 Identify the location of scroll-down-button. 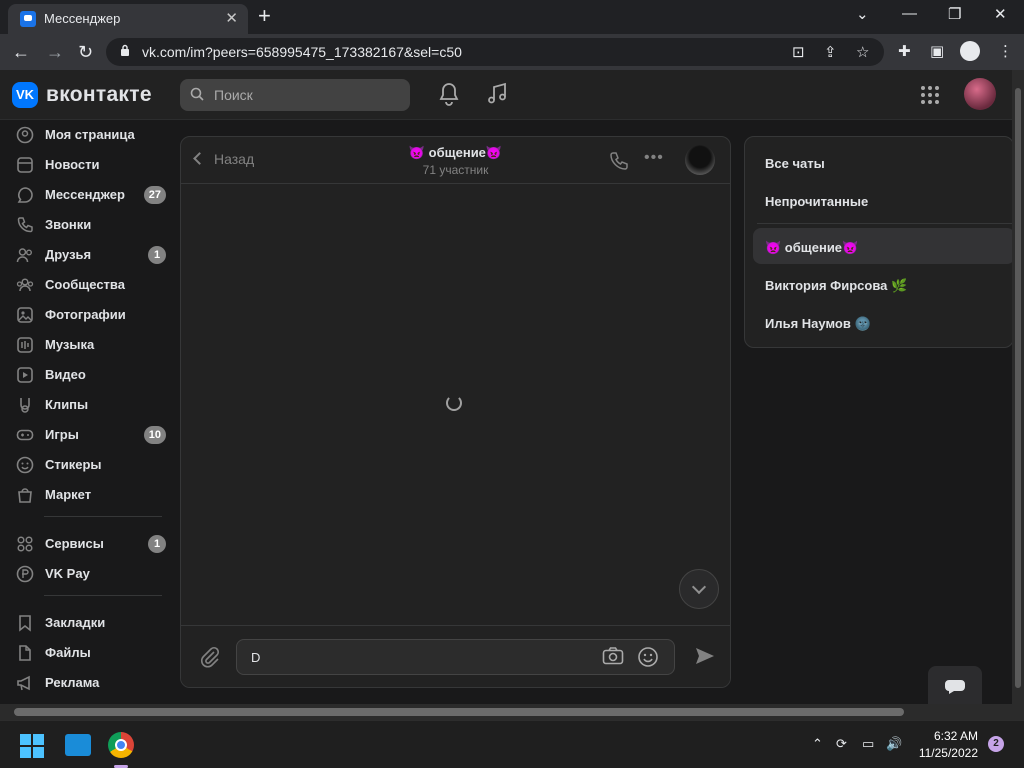
(699, 589).